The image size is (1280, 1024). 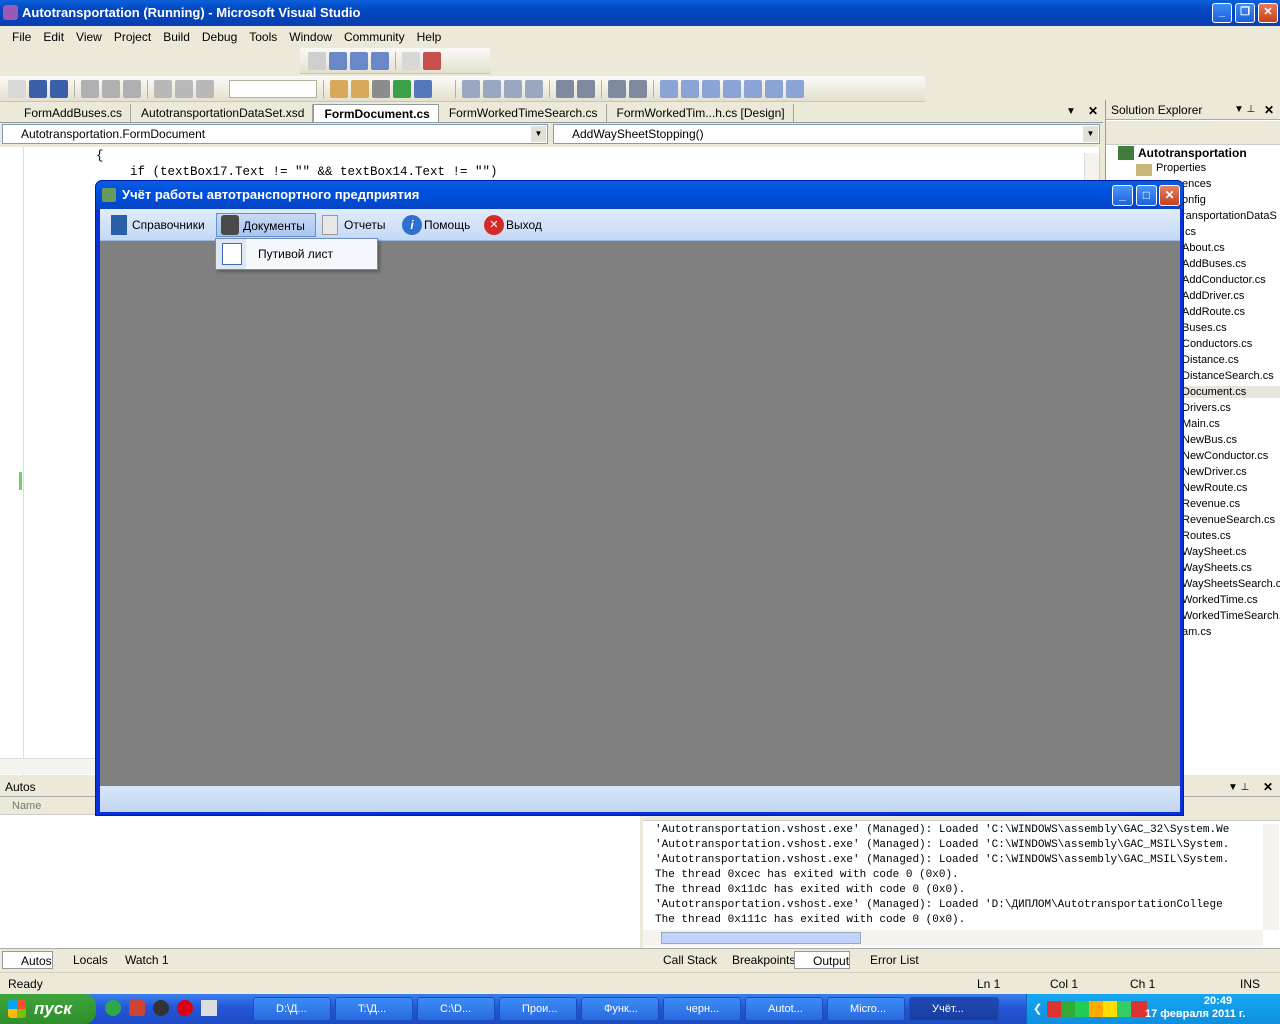 I want to click on cut-icon, so click(x=90, y=88).